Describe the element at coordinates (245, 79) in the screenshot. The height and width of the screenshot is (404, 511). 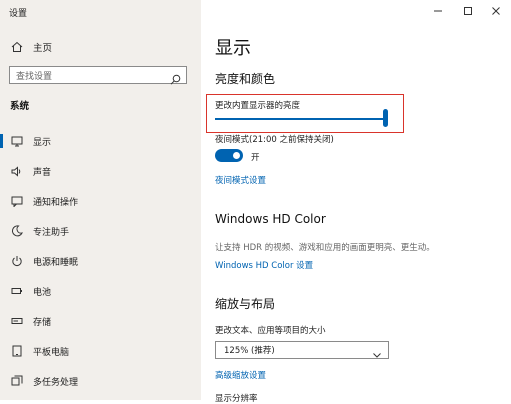
I see `brightness-color-heading: 亮度和颜色` at that location.